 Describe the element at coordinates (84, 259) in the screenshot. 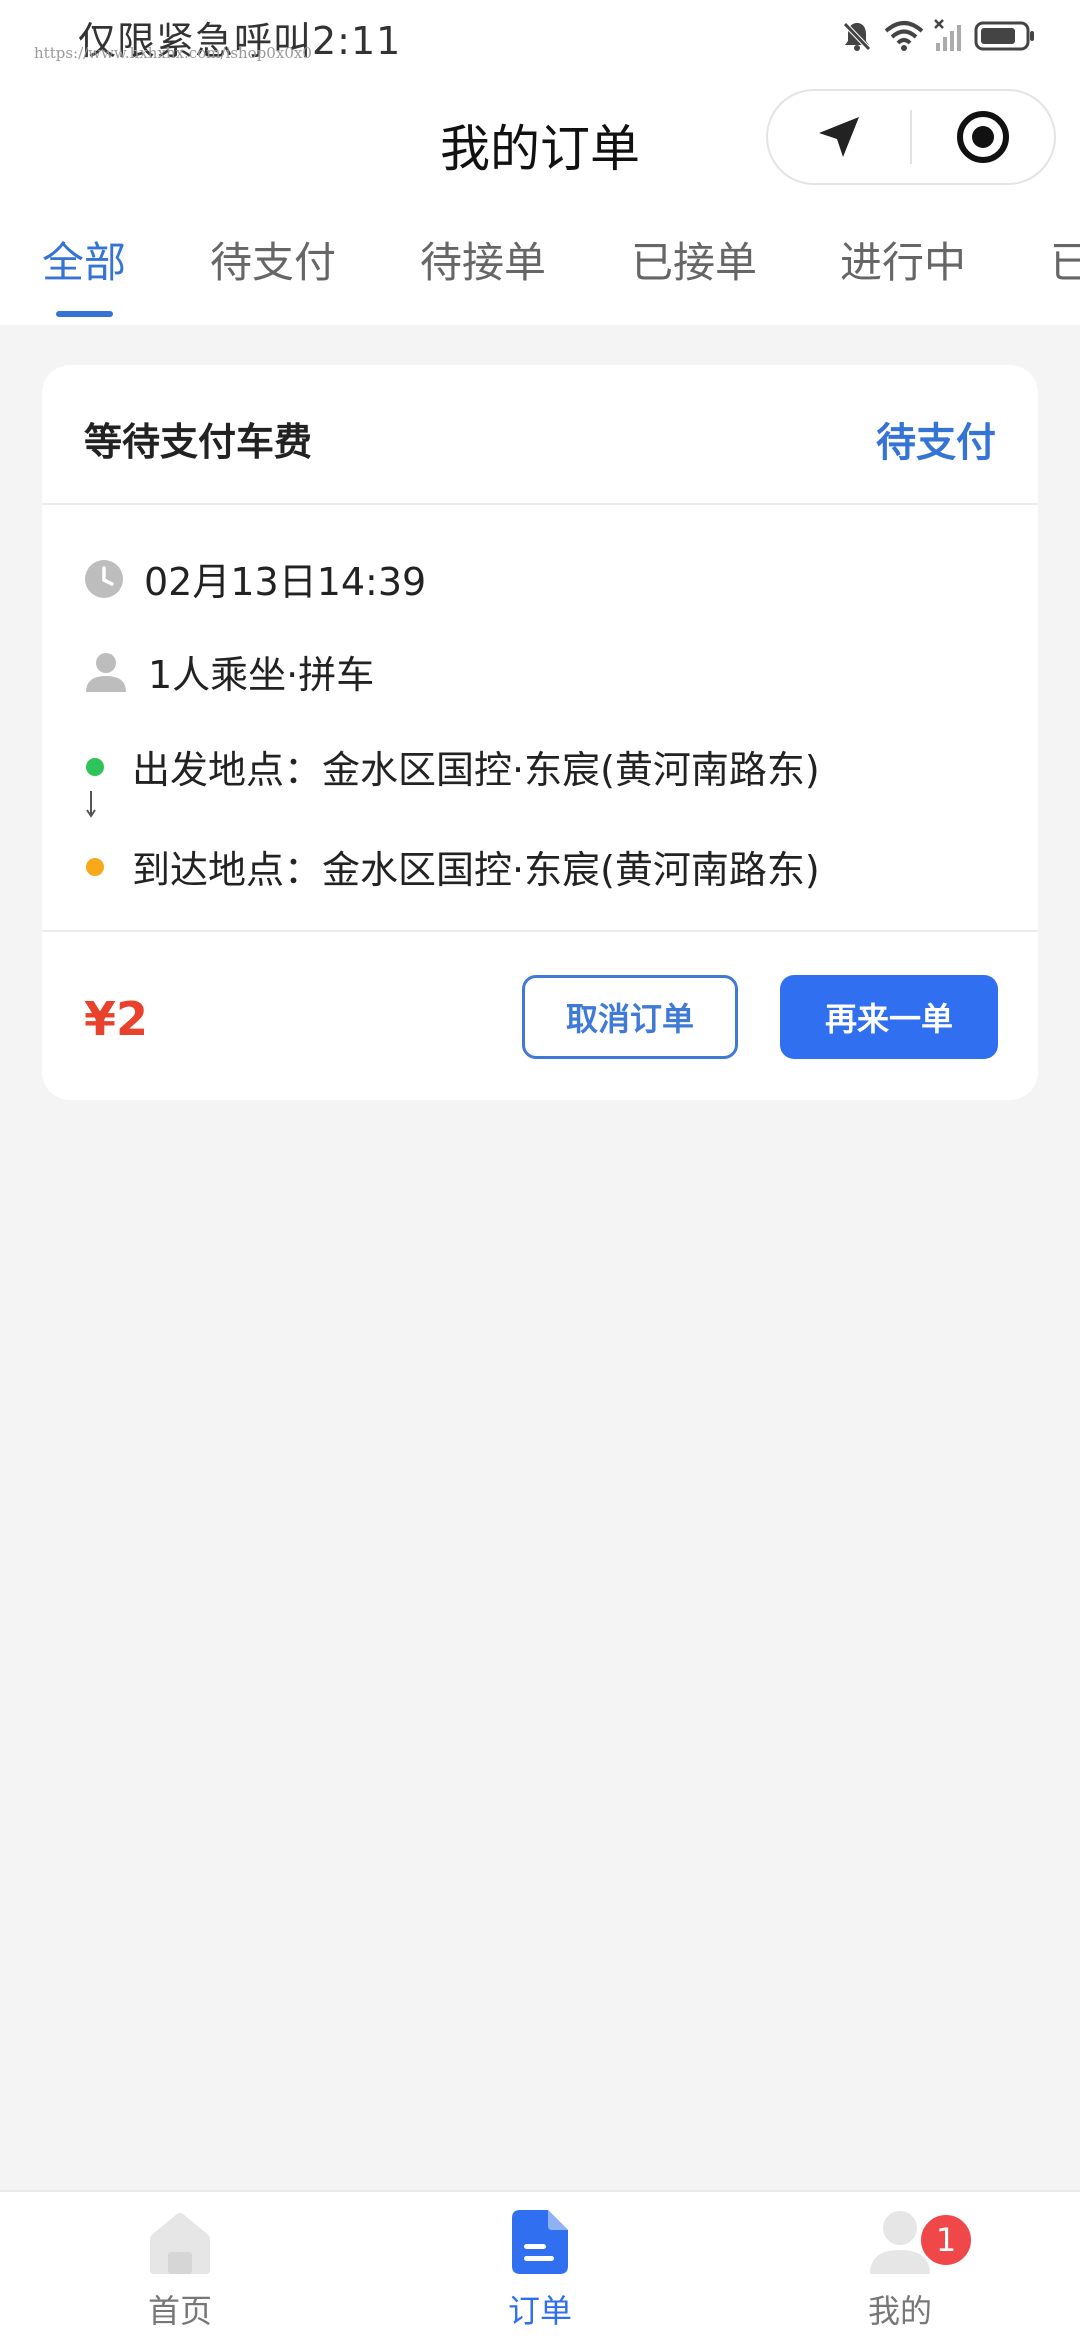

I see `tab-all: 全部` at that location.